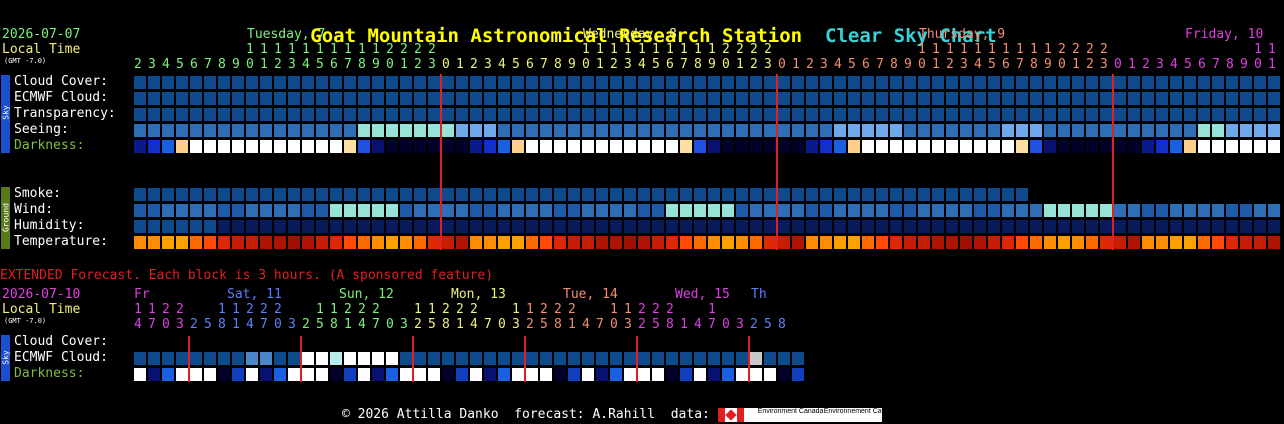  I want to click on extended-row-label: Darkness:, so click(49, 373).